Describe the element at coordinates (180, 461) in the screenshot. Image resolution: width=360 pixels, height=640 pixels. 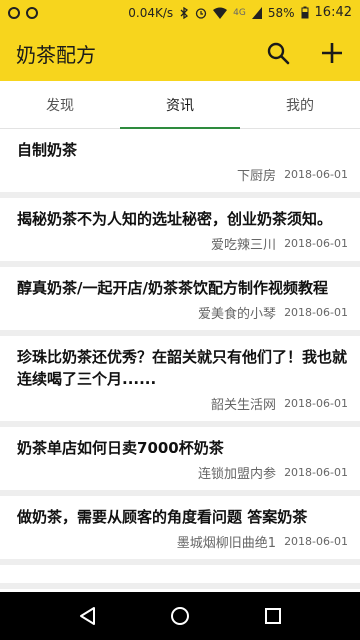
I see `news-item: 奶茶单店如何日卖7000杯奶茶 连锁加盟内参 2018-06-01` at that location.